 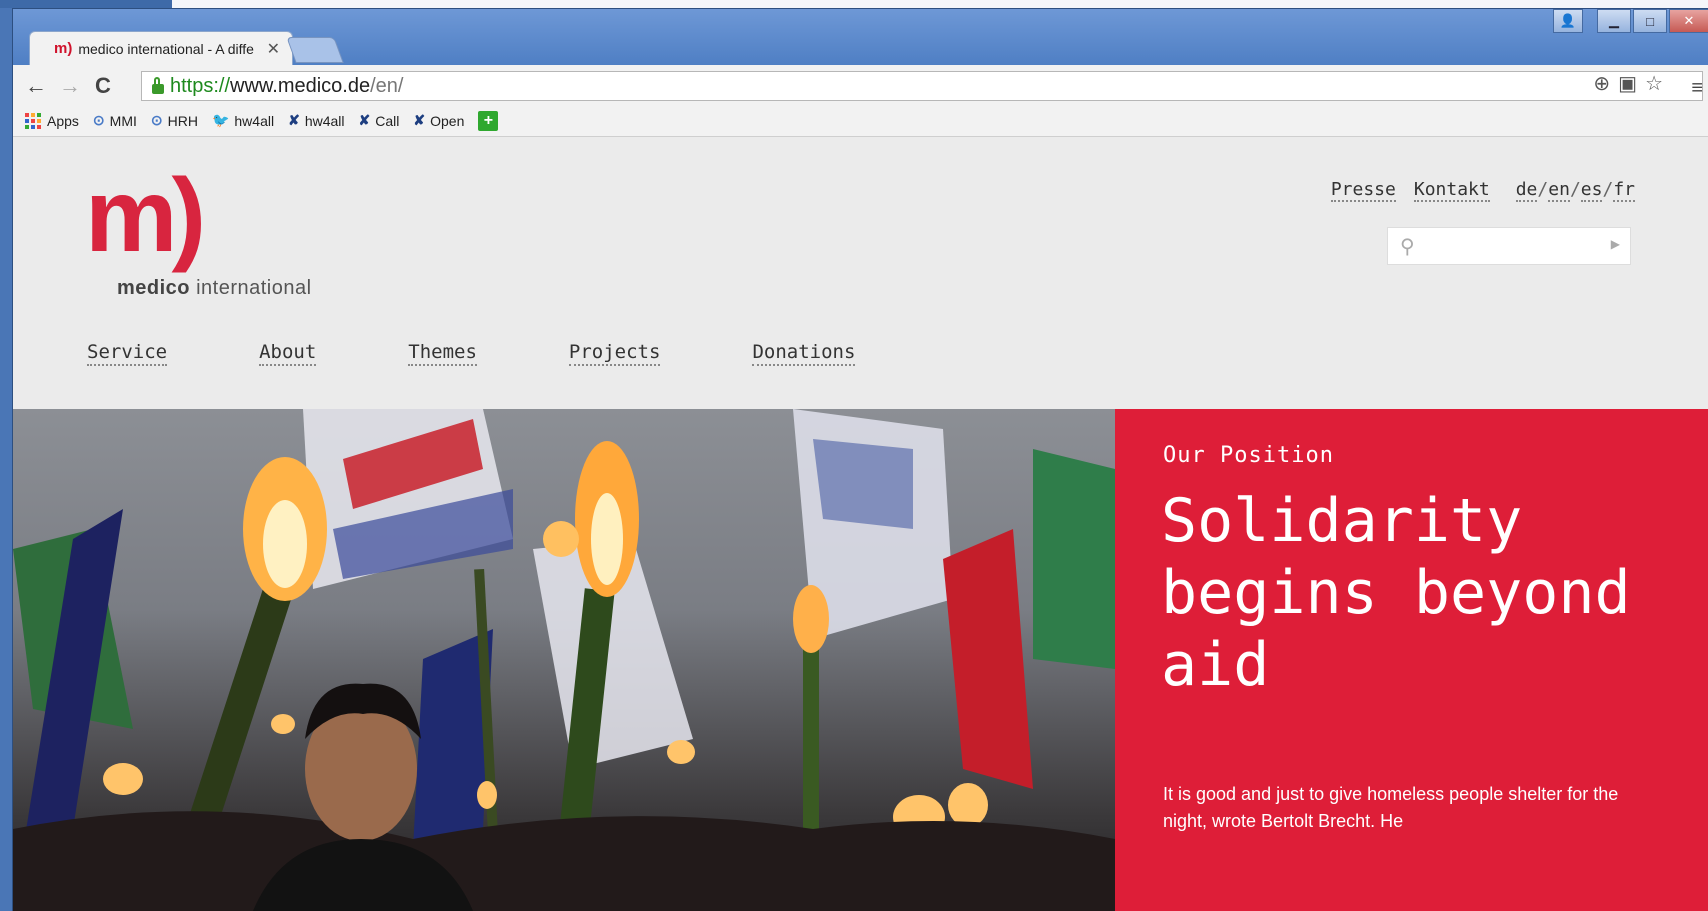 What do you see at coordinates (442, 353) in the screenshot?
I see `nav-themes: Themes` at bounding box center [442, 353].